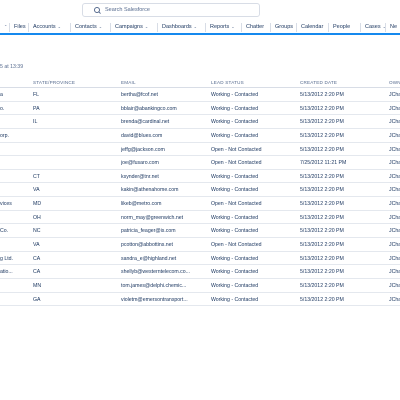  What do you see at coordinates (15, 204) in the screenshot?
I see `cell-company: vices` at bounding box center [15, 204].